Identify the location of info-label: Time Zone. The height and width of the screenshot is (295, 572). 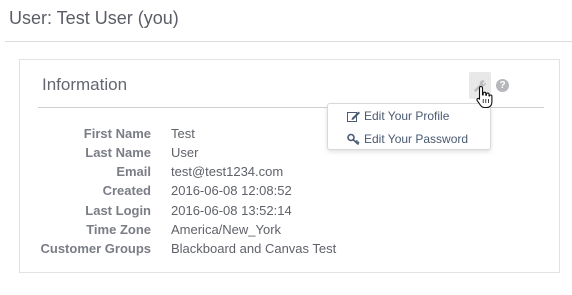
(118, 229).